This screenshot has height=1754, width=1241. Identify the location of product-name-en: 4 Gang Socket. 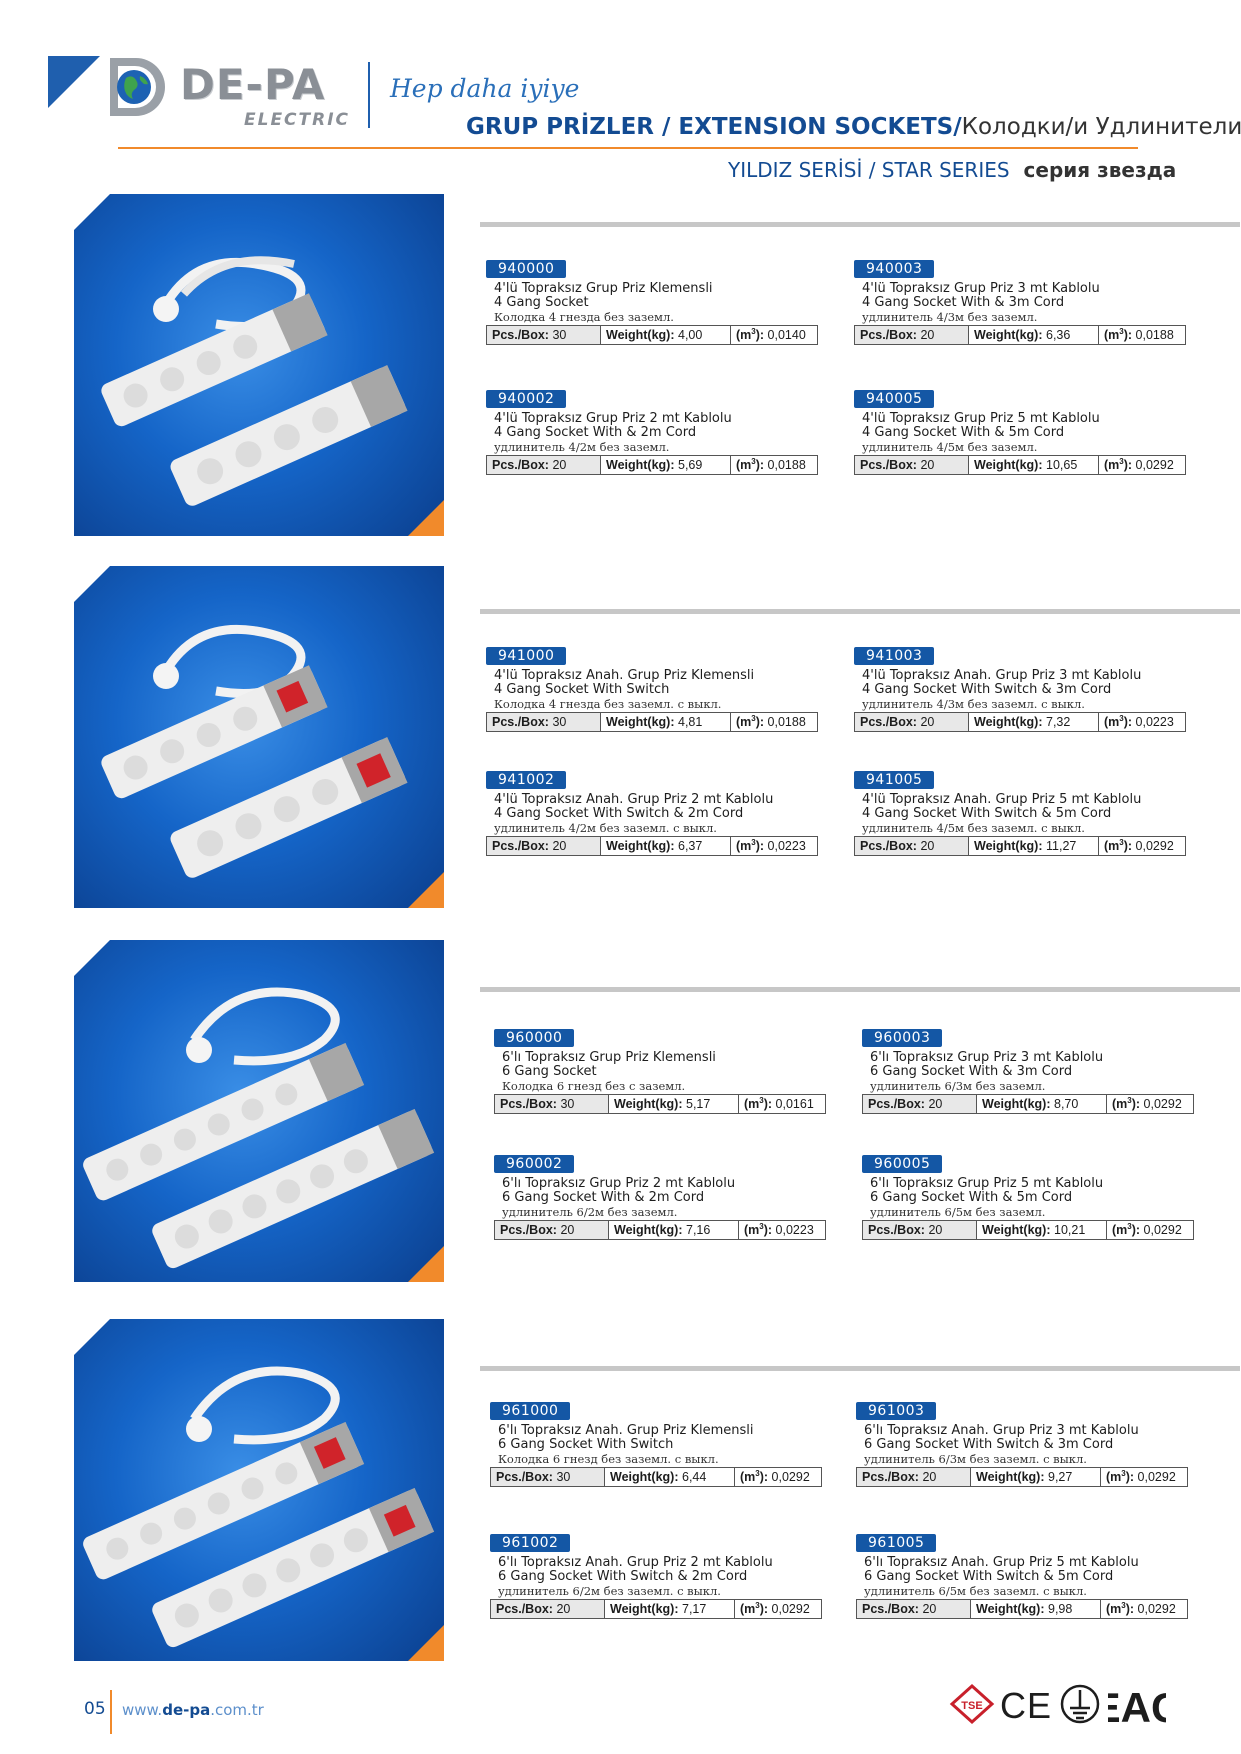
(541, 302).